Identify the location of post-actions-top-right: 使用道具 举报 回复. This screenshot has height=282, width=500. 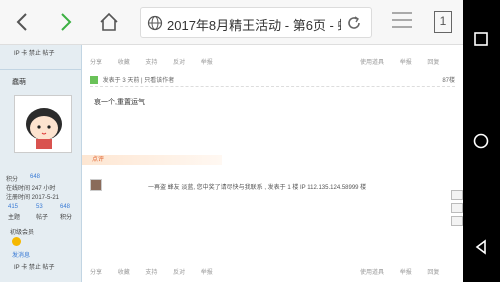
(406, 63).